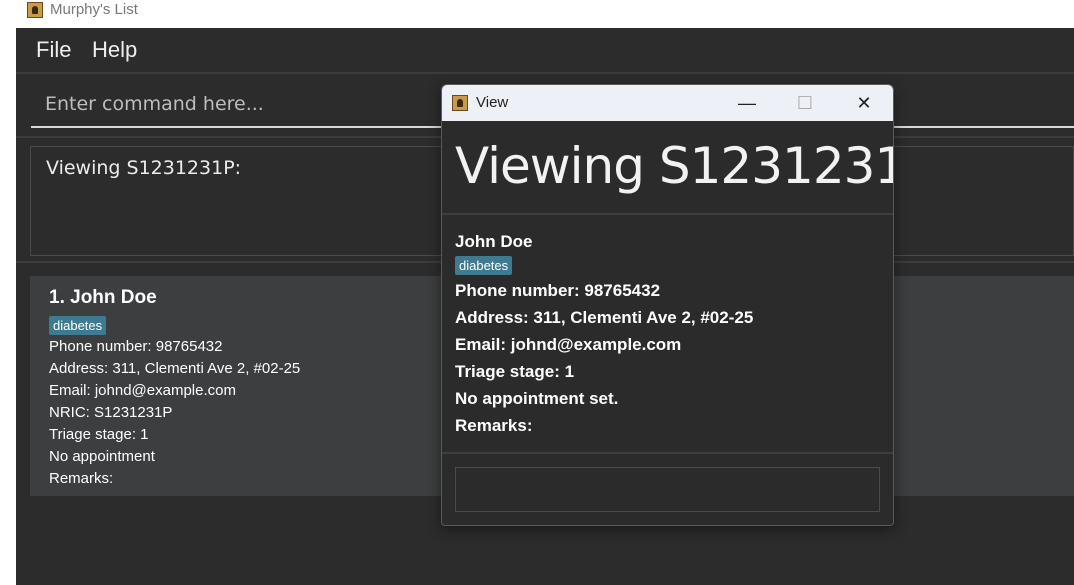 The width and height of the screenshot is (1074, 585). I want to click on view-footer-box, so click(667, 489).